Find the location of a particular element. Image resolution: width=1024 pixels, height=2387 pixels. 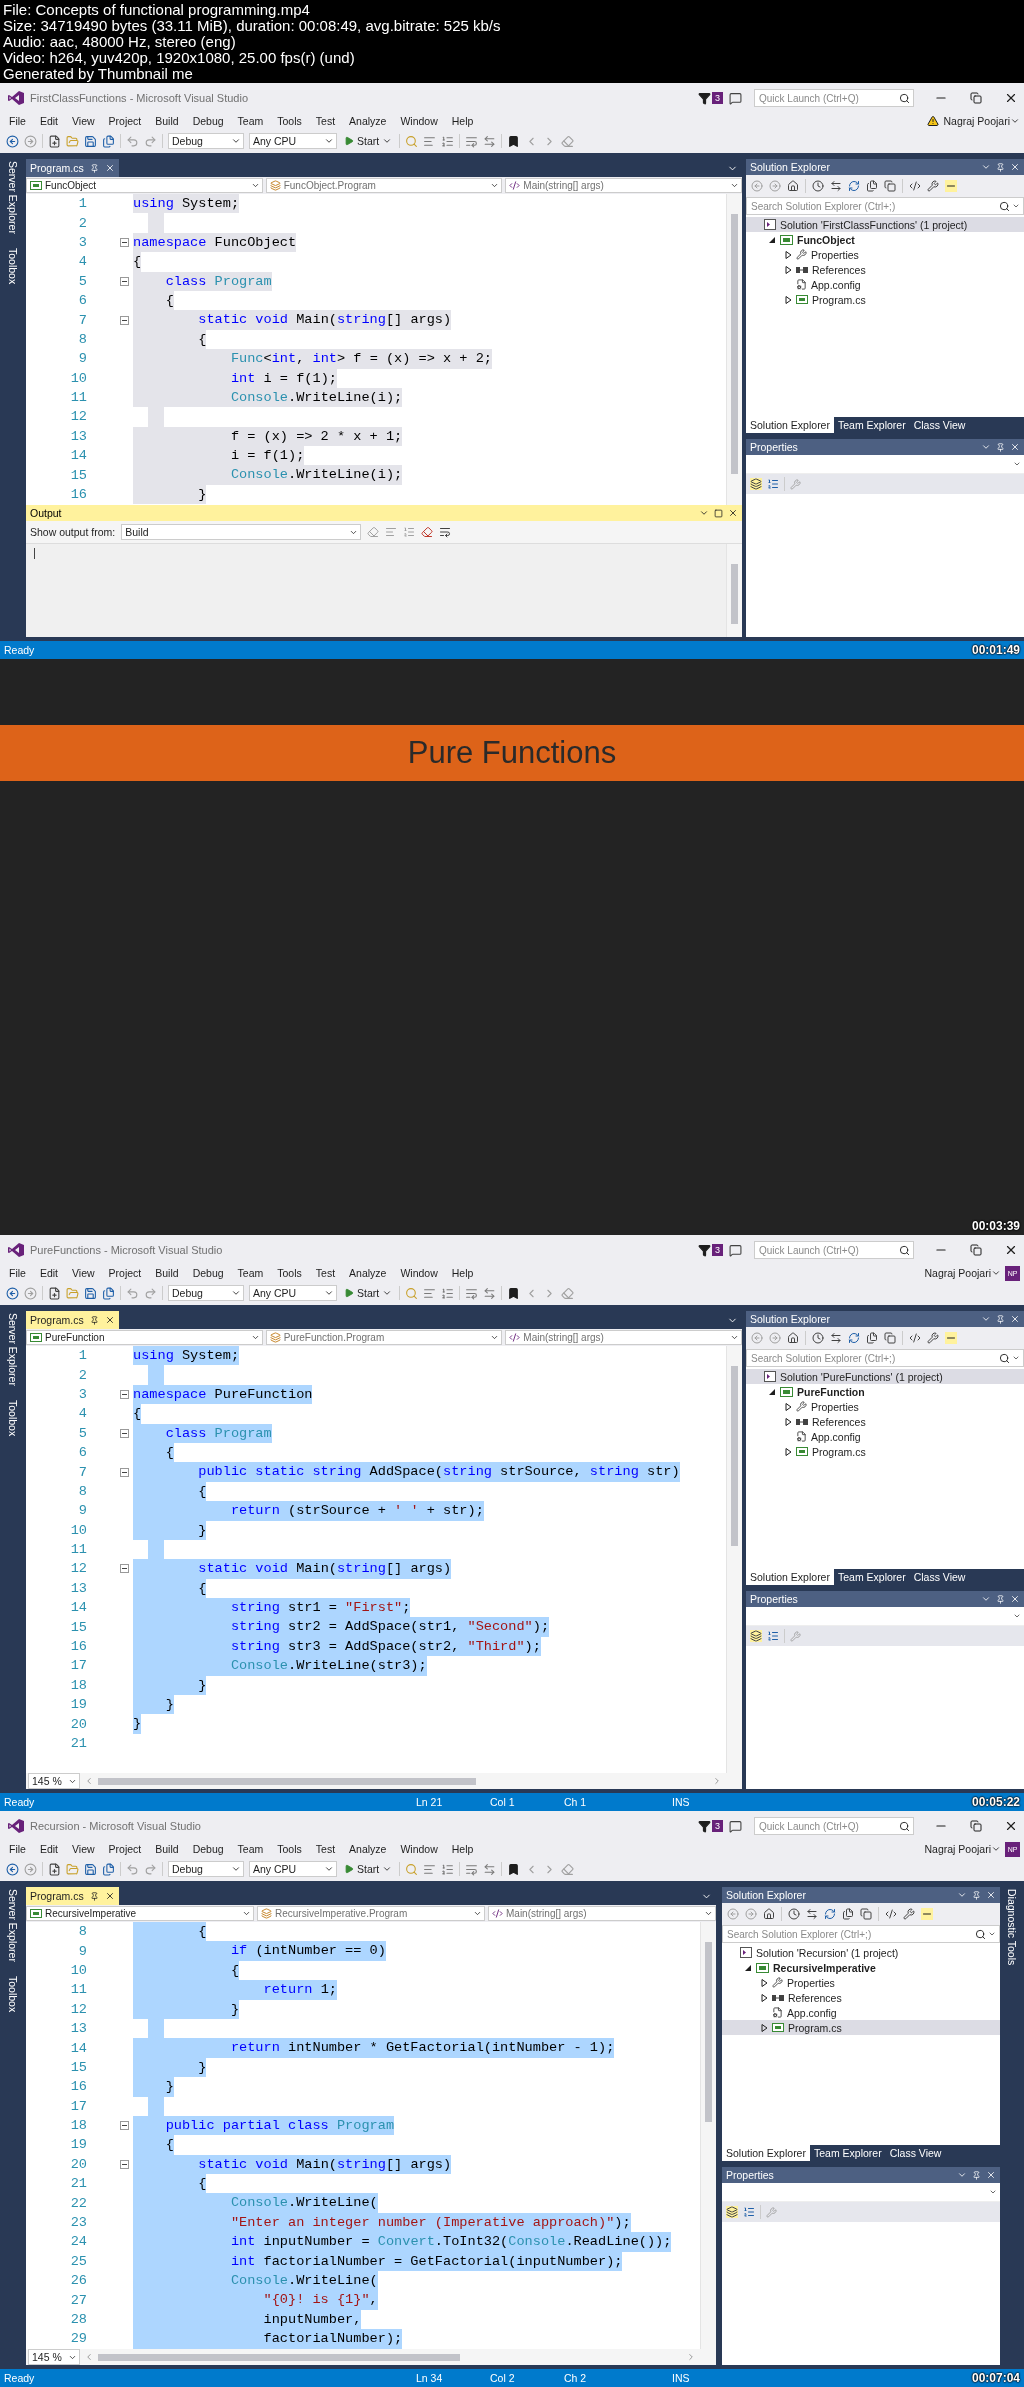

output-source-dropdown: Build is located at coordinates (241, 532).